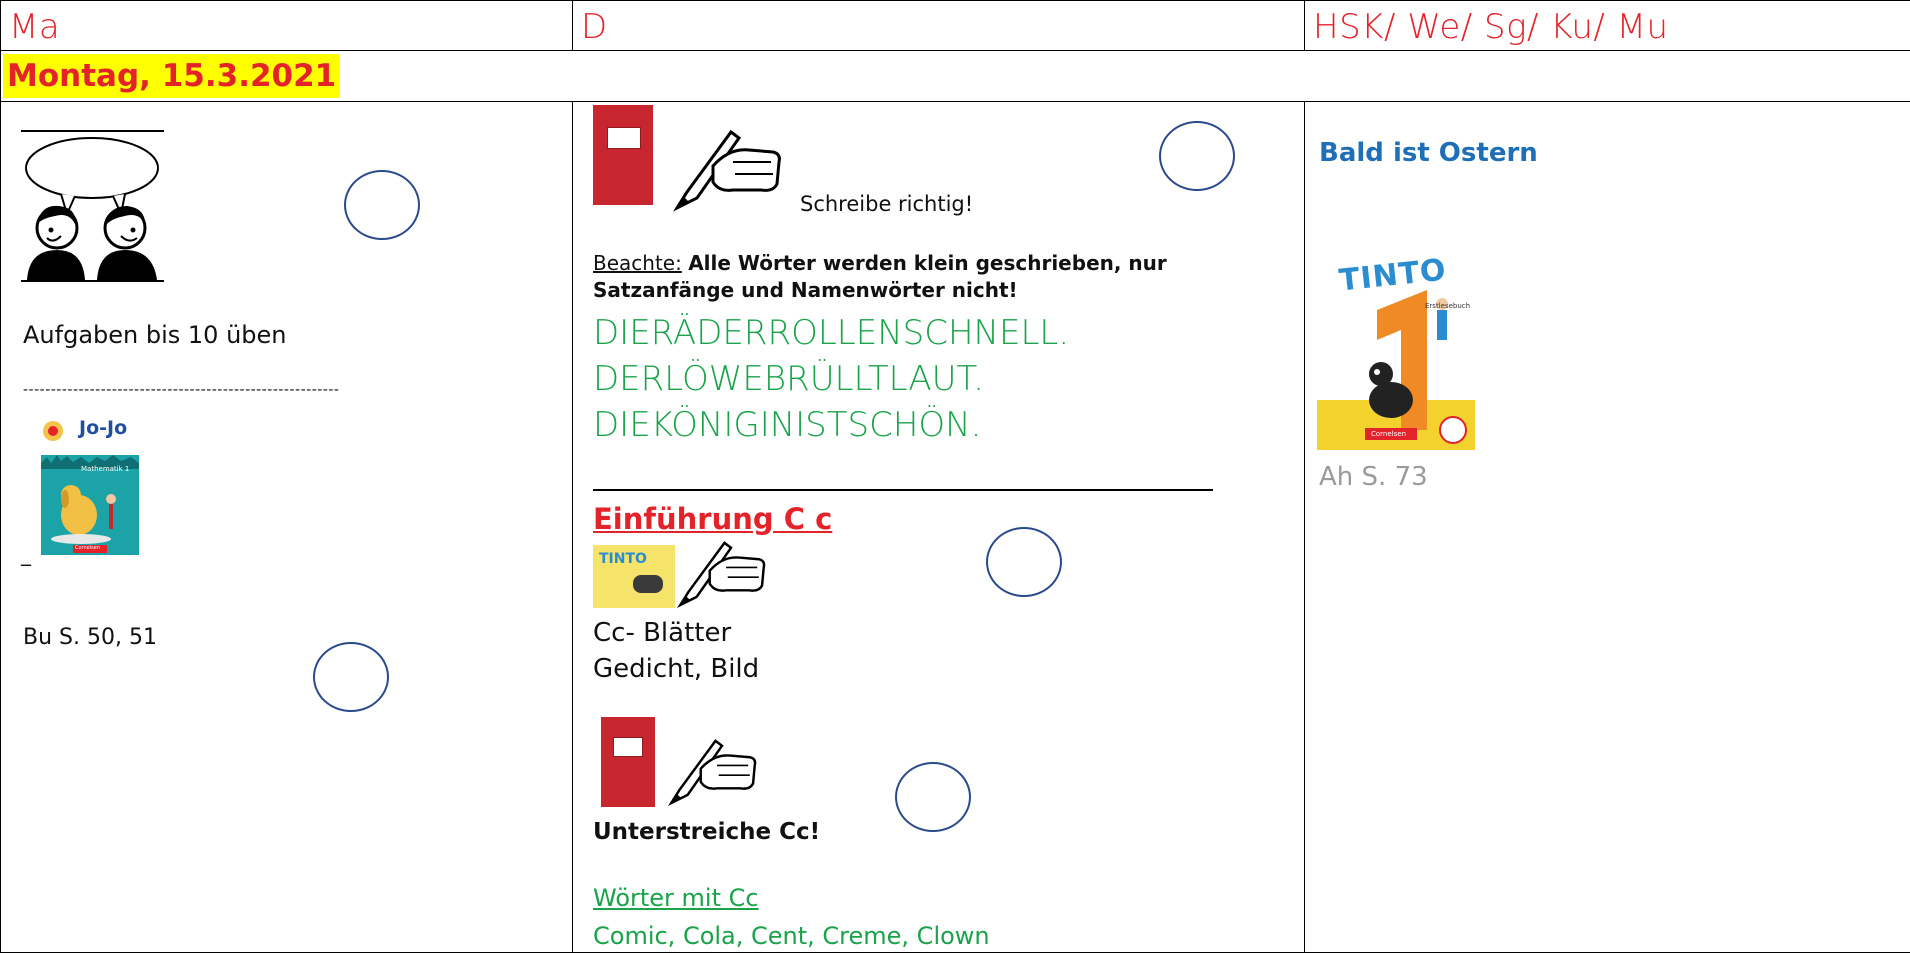 The image size is (1910, 953). Describe the element at coordinates (662, 633) in the screenshot. I see `d-sheets-line-1: Cc- Blätter` at that location.